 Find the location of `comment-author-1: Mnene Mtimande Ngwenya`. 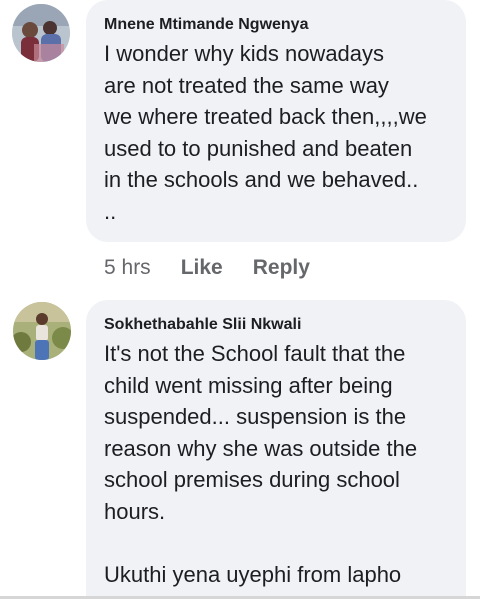

comment-author-1: Mnene Mtimande Ngwenya is located at coordinates (206, 25).